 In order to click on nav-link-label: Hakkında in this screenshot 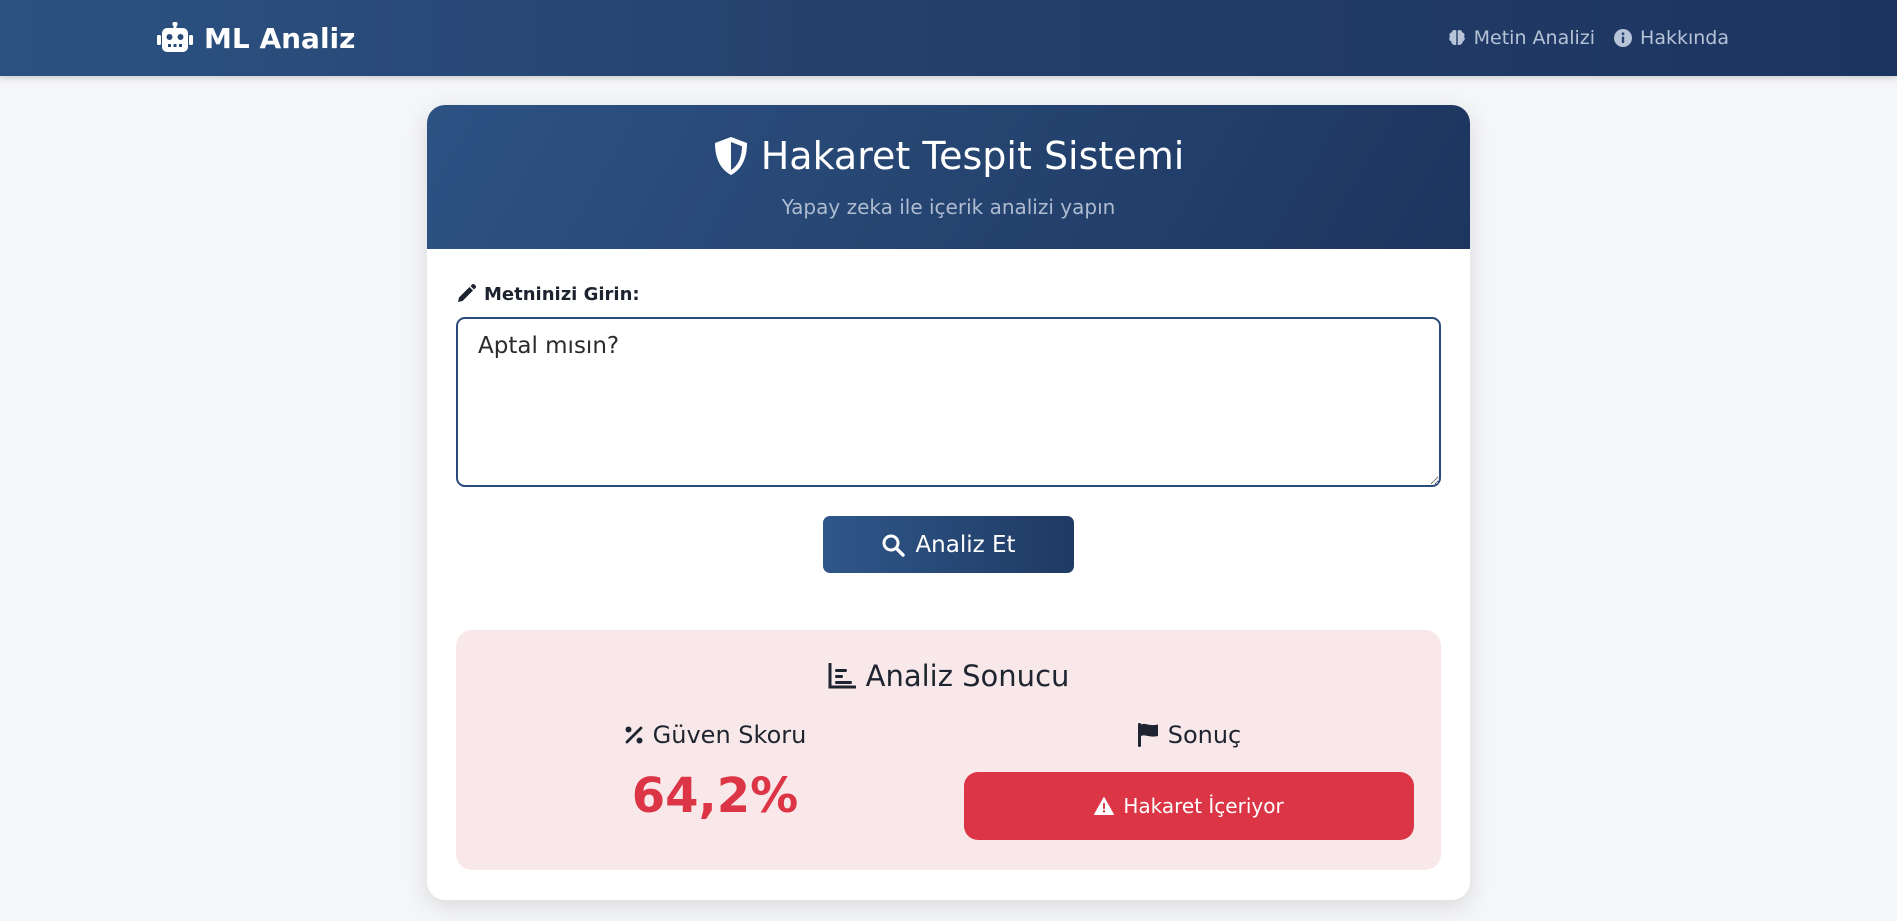, I will do `click(1684, 38)`.